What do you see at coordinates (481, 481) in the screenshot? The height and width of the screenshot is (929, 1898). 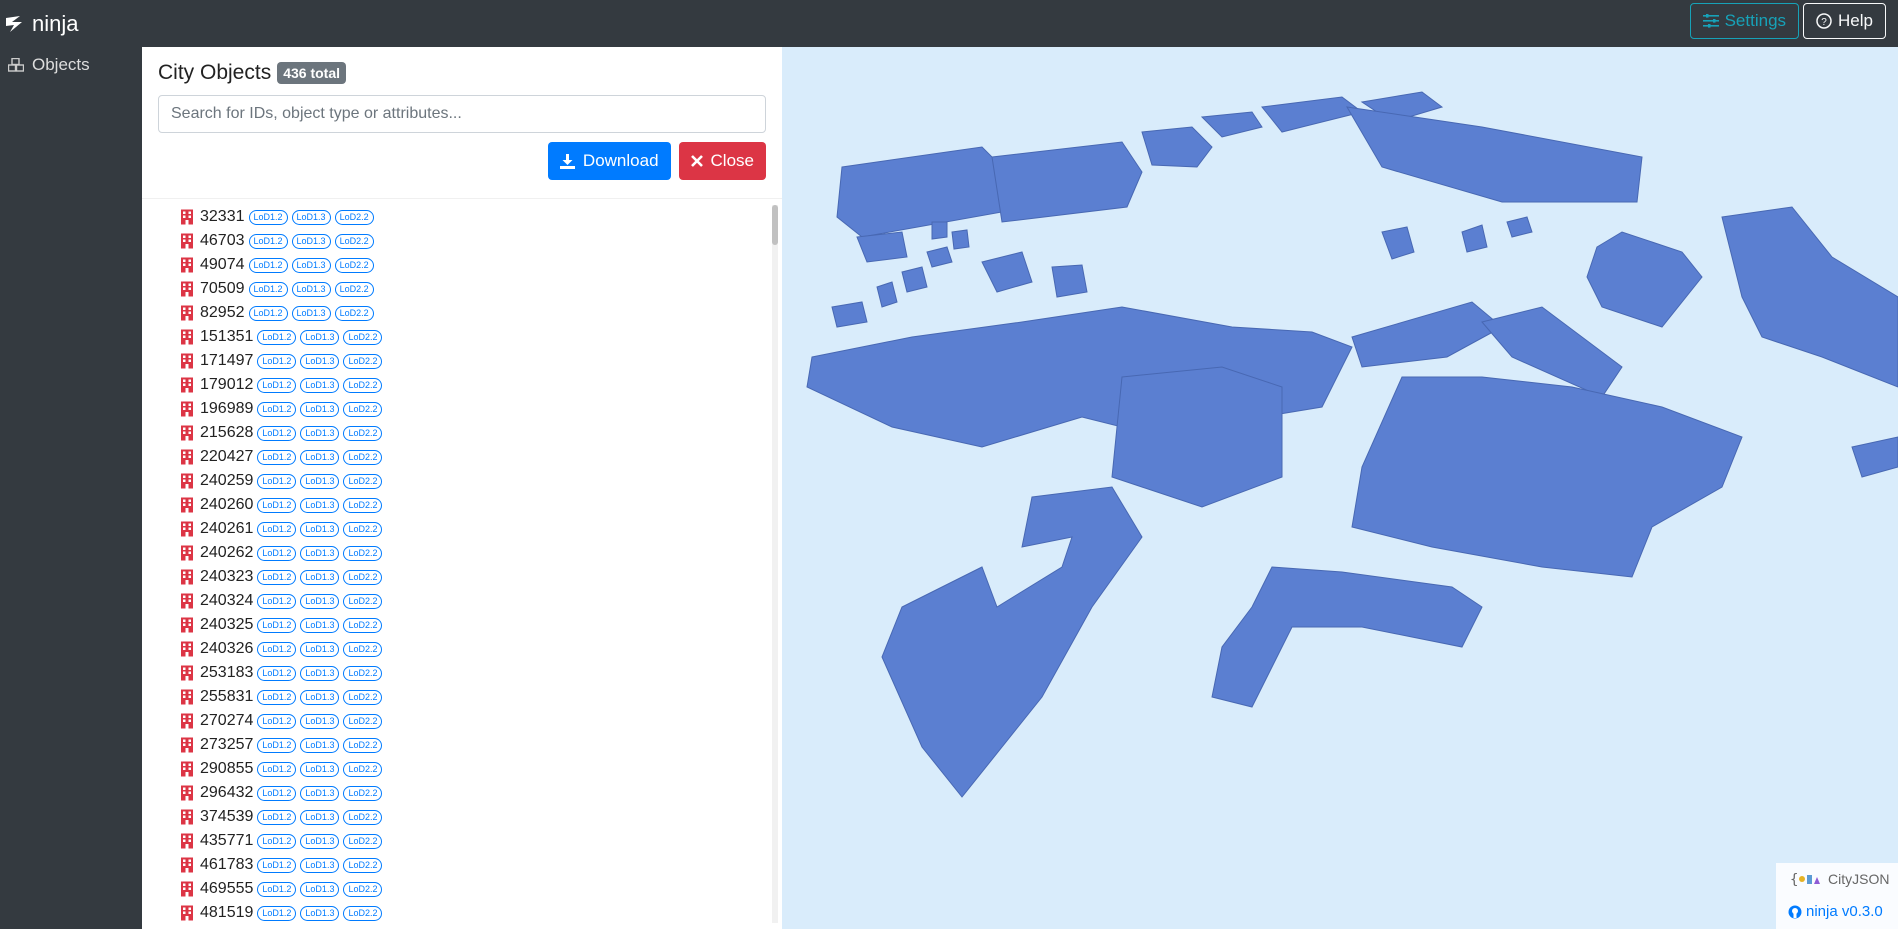 I see `object-list-item: 240259 LoD1.2 LoD1.3 LoD2.2` at bounding box center [481, 481].